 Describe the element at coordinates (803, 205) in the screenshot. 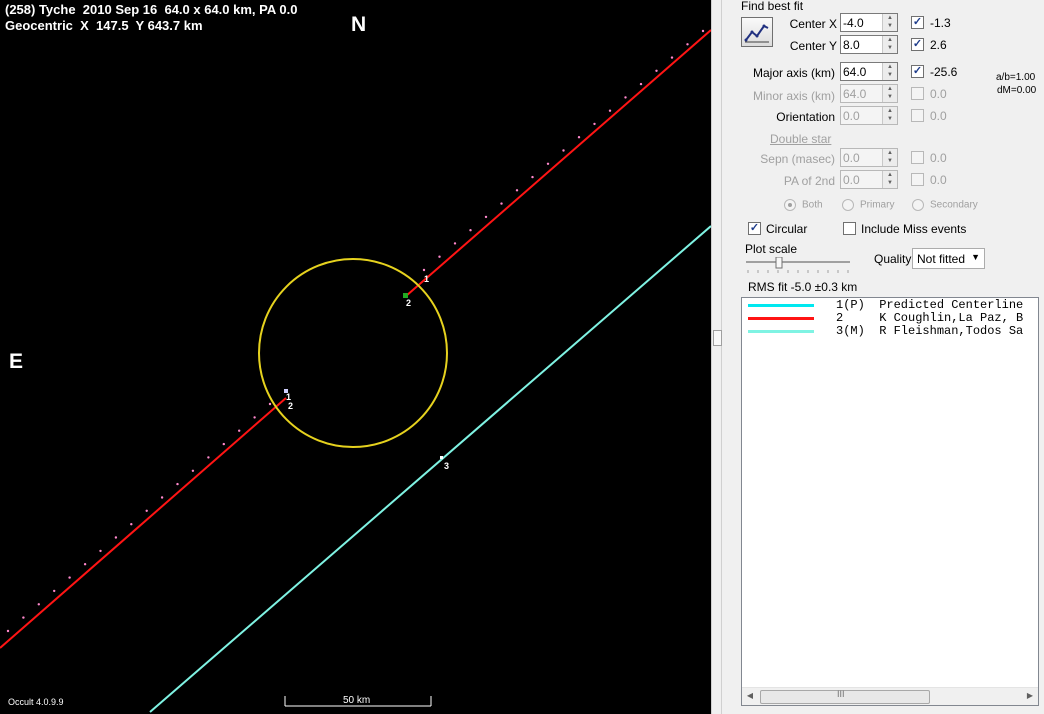

I see `radio-both: Both` at that location.